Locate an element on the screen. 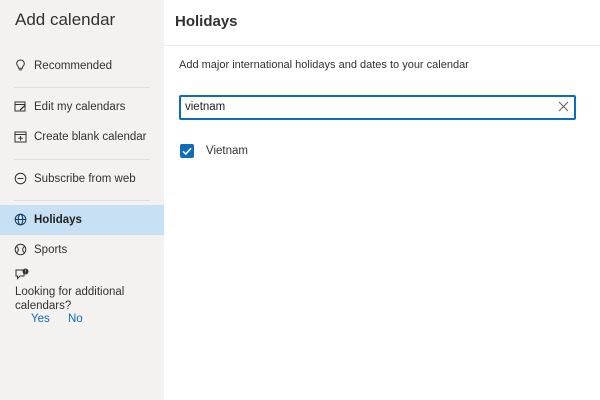 Image resolution: width=600 pixels, height=400 pixels. page-title: Holidays is located at coordinates (206, 21).